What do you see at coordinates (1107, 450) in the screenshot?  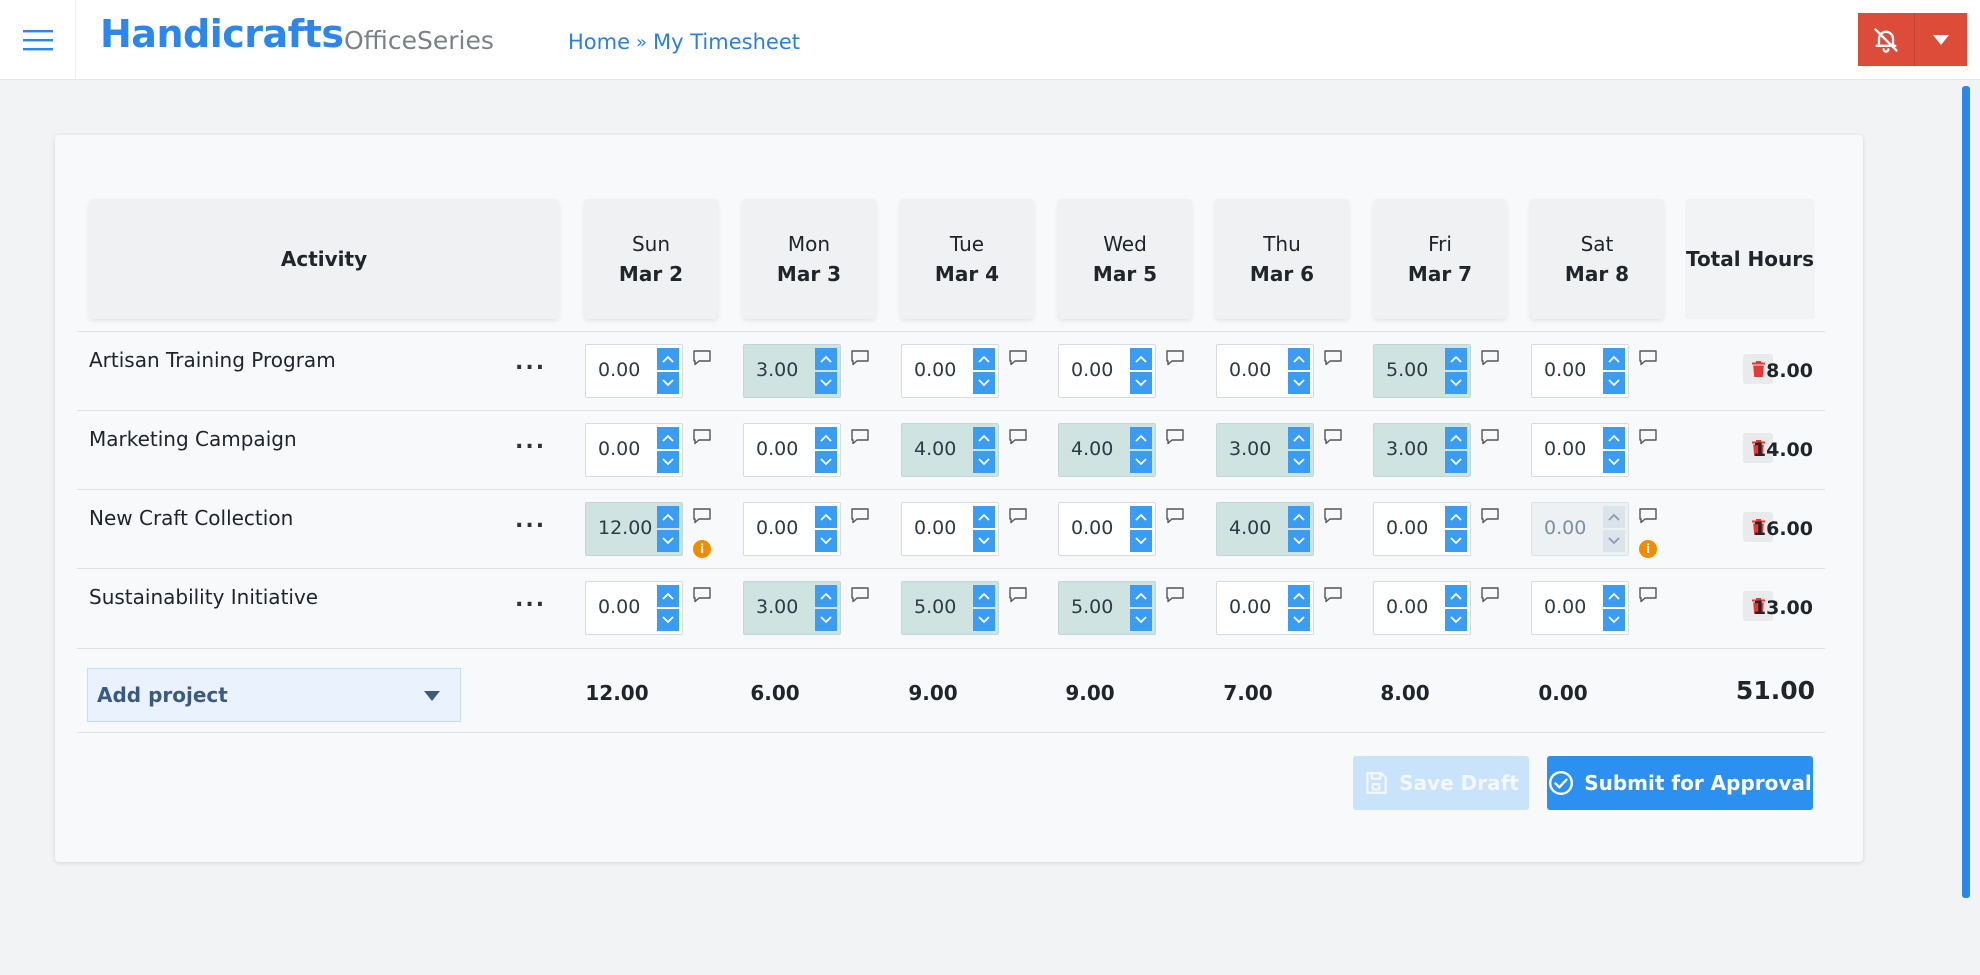 I see `hours-input-wed: 4.00` at bounding box center [1107, 450].